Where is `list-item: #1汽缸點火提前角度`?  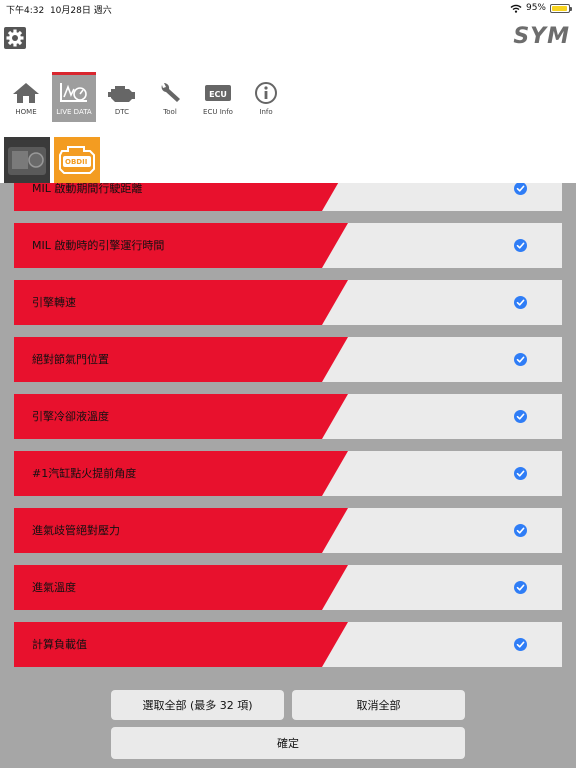
list-item: #1汽缸點火提前角度 is located at coordinates (288, 473).